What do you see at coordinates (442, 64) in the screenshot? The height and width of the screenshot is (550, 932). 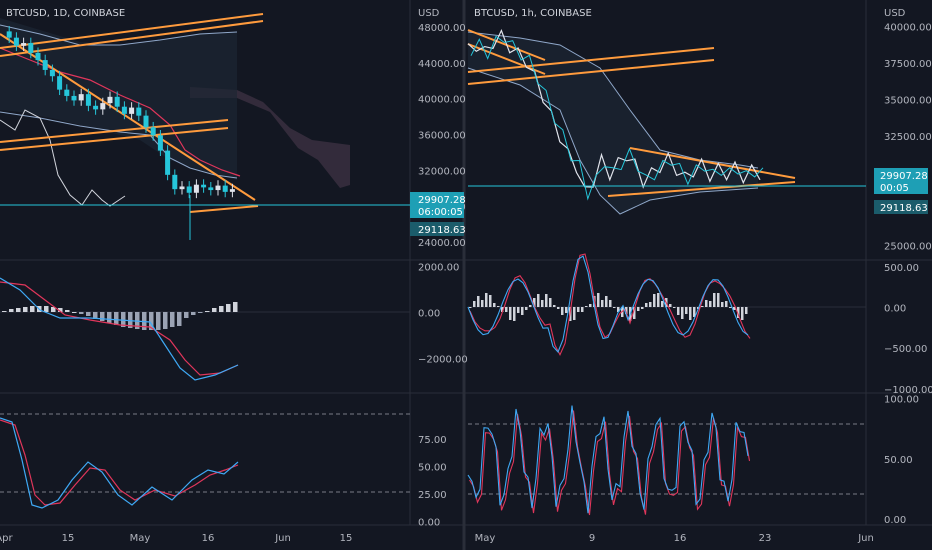 I see `left-price-tick-label: 44000.00` at bounding box center [442, 64].